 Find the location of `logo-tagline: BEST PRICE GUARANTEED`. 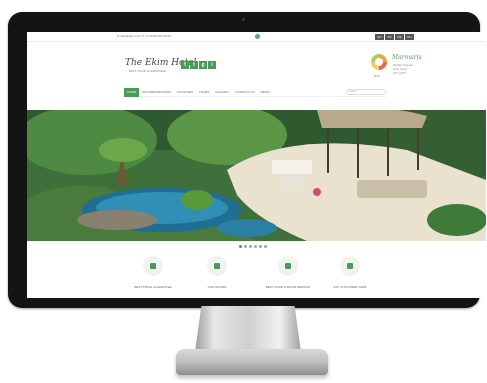

logo-tagline: BEST PRICE GUARANTEED is located at coordinates (148, 71).